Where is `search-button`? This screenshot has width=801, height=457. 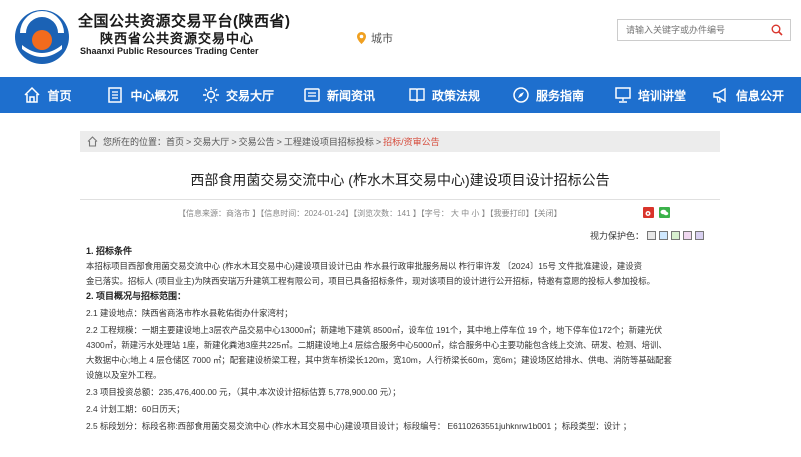 search-button is located at coordinates (777, 30).